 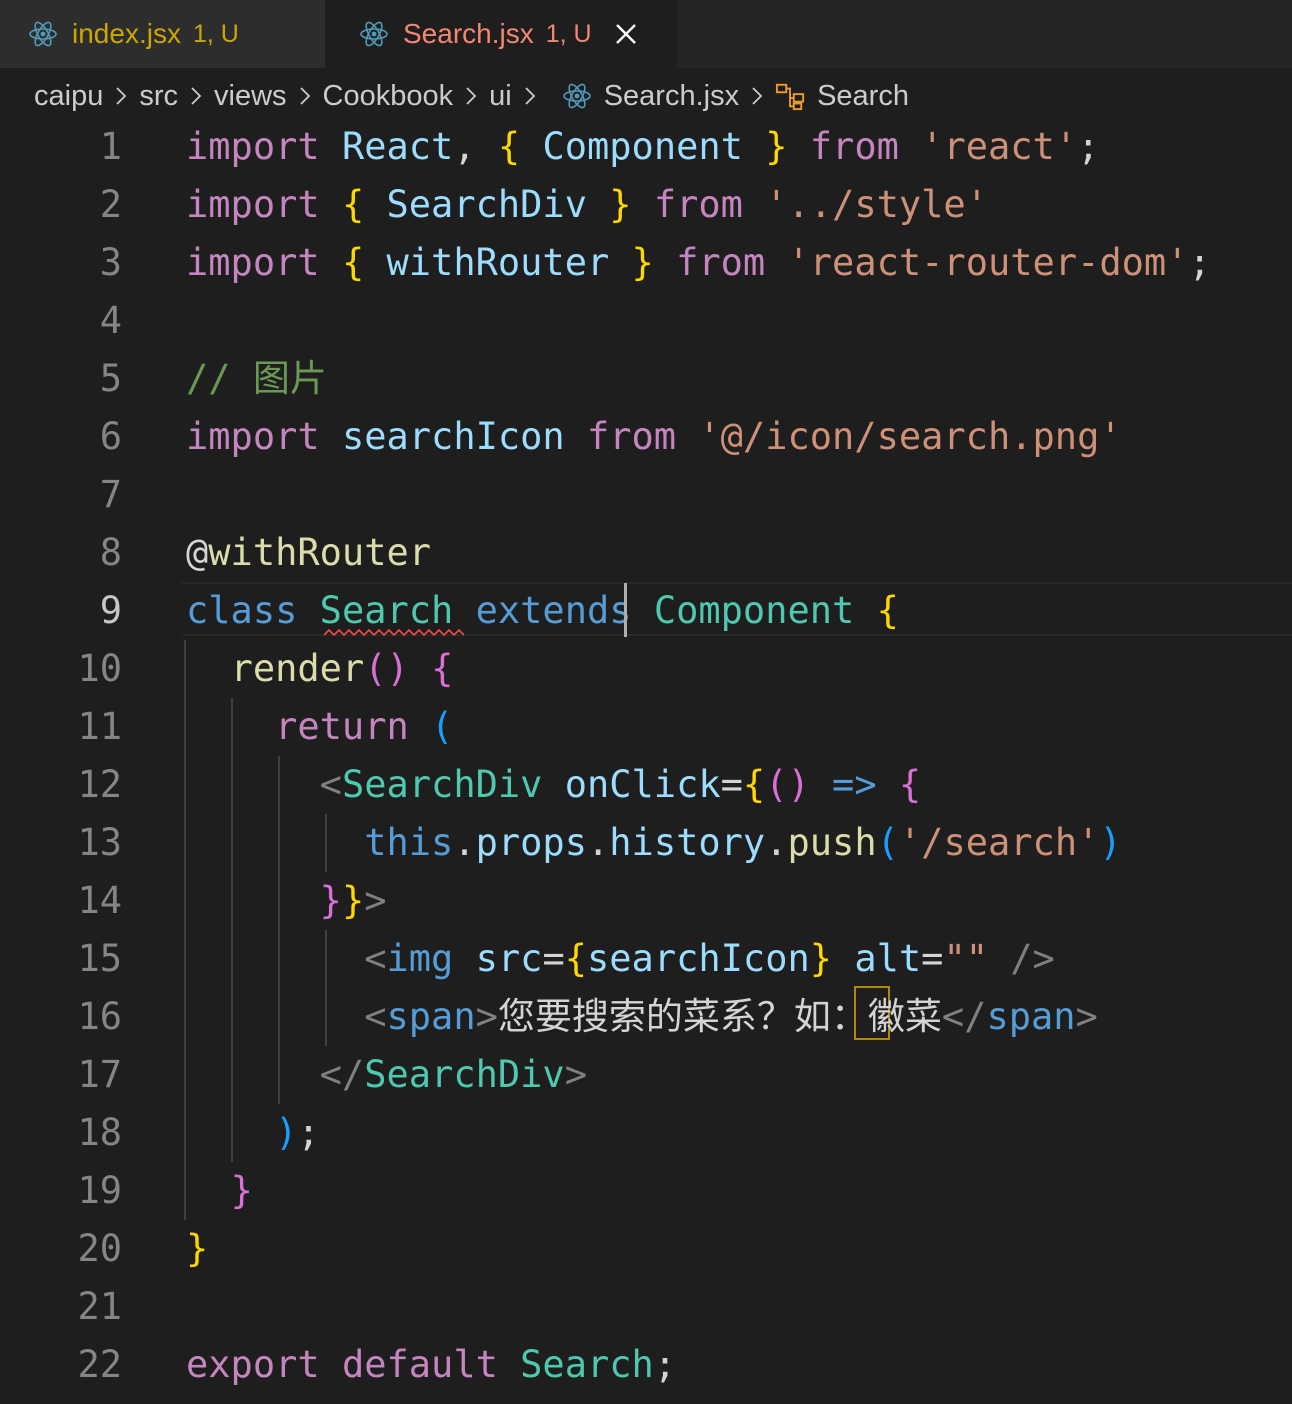 What do you see at coordinates (646, 205) in the screenshot?
I see `code-line: 2 import { SearchDiv } from '../style'` at bounding box center [646, 205].